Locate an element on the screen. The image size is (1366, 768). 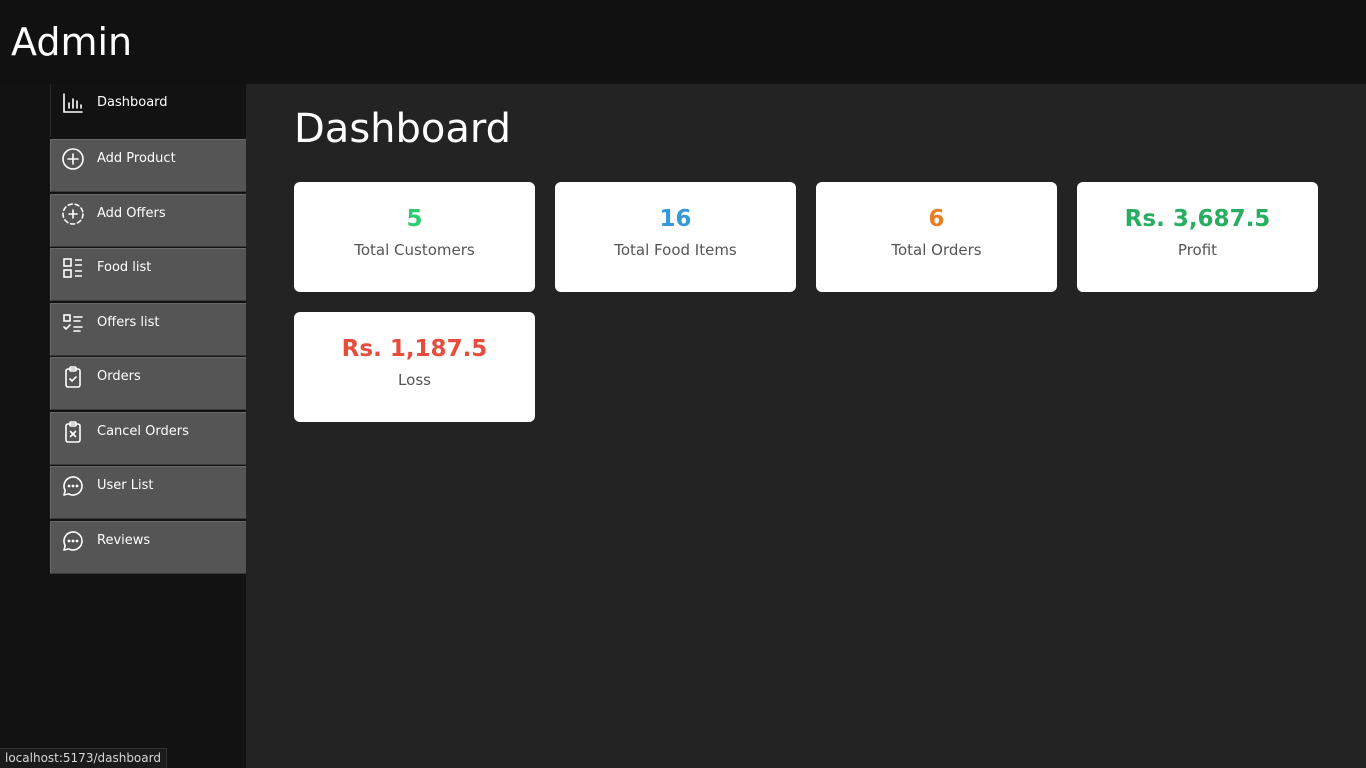
stat-label: Profit is located at coordinates (1197, 250).